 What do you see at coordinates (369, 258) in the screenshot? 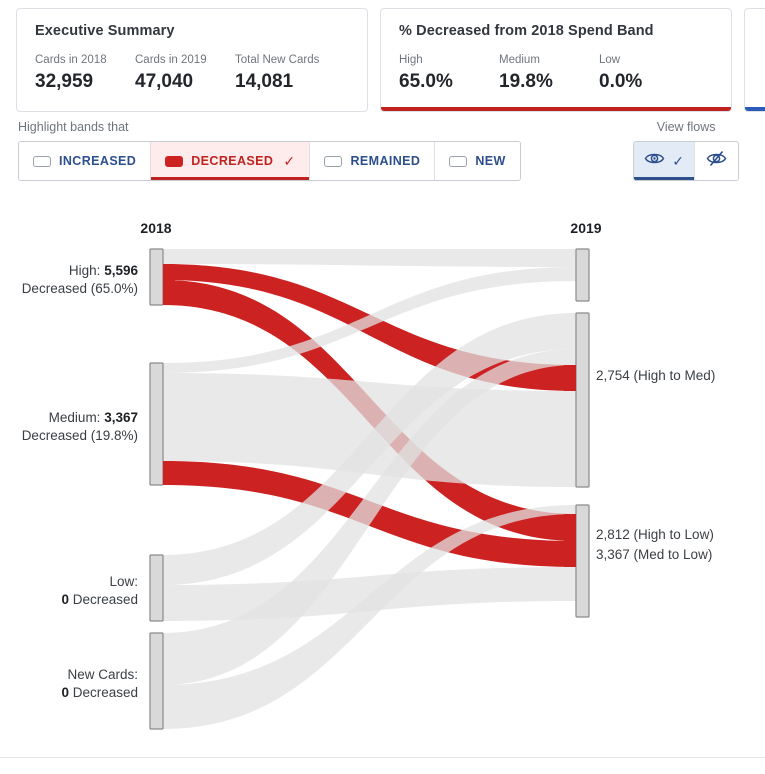
I see `sankey-flow-high-to-high` at bounding box center [369, 258].